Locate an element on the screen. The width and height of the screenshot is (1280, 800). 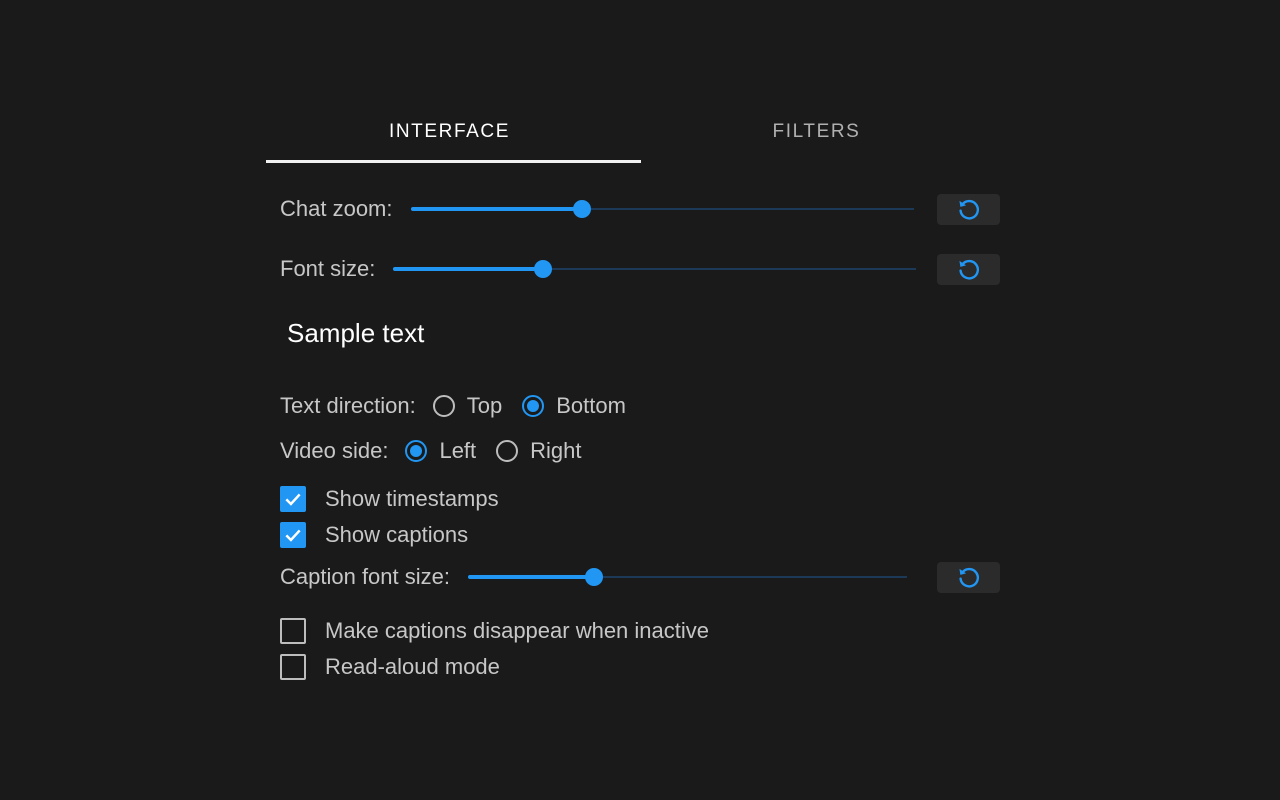
text-direction-label: Text direction: is located at coordinates (348, 405).